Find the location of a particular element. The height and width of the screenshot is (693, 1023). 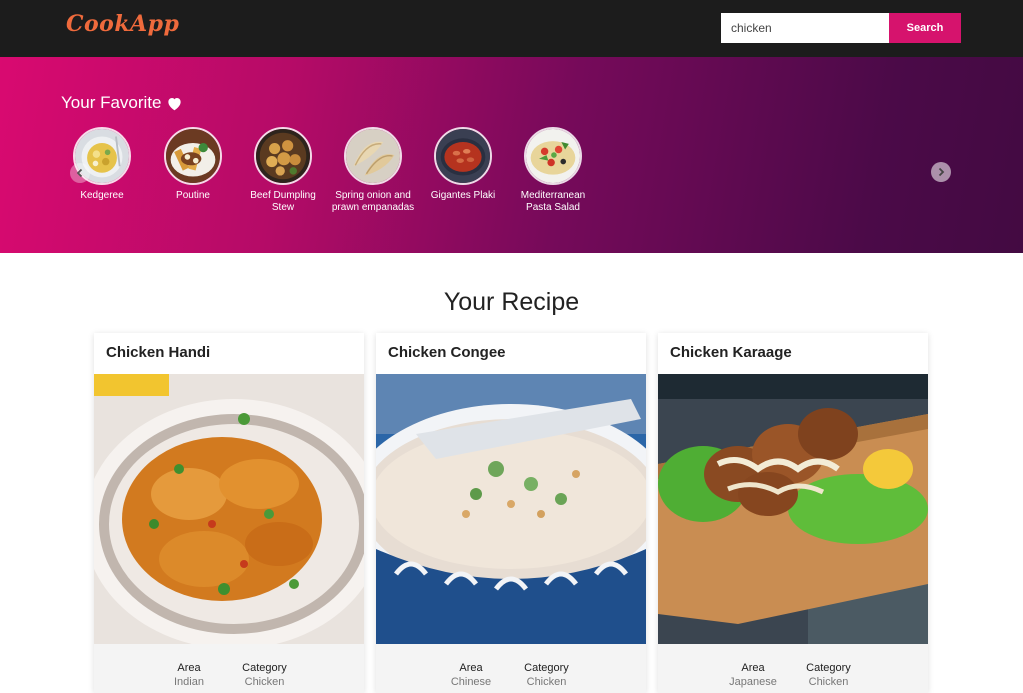

chicken-congee-image is located at coordinates (511, 509).